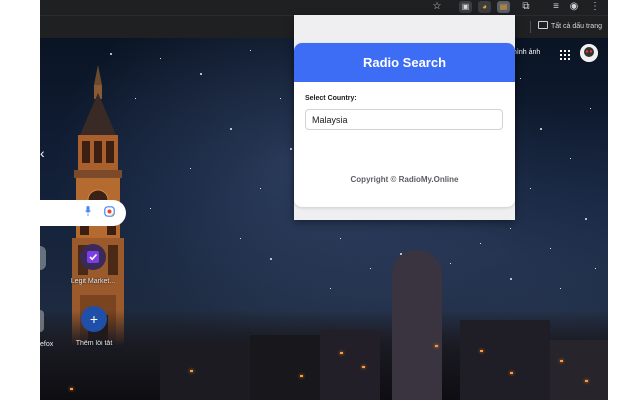  I want to click on google-search-box, so click(83, 213).